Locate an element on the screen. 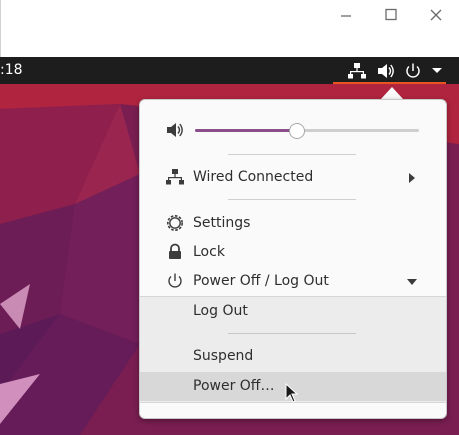  suspend-item: Suspend is located at coordinates (293, 356).